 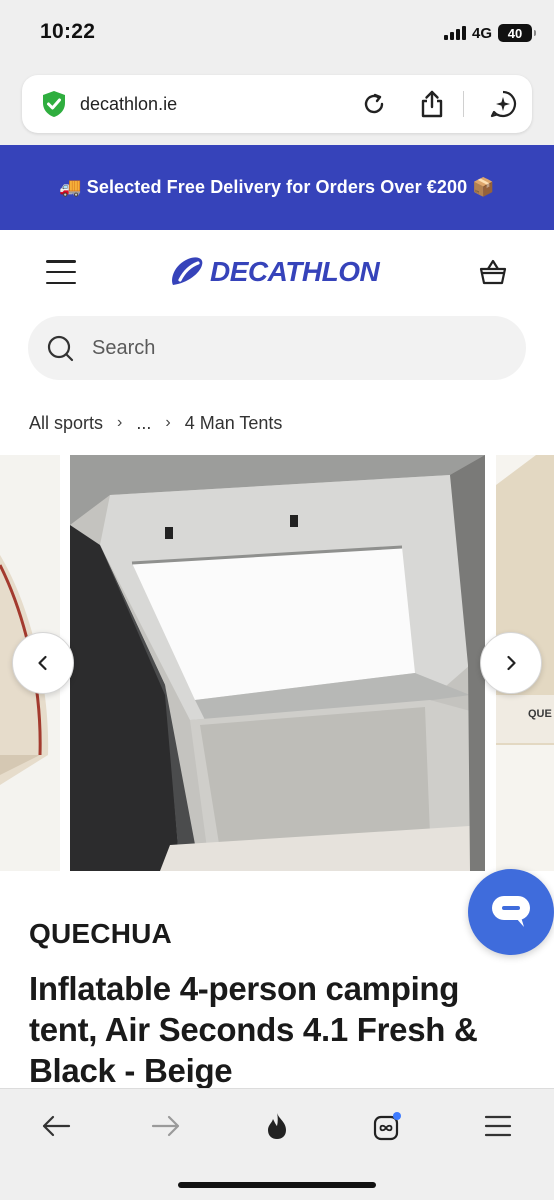 What do you see at coordinates (128, 104) in the screenshot?
I see `url-text: decathlon.ie` at bounding box center [128, 104].